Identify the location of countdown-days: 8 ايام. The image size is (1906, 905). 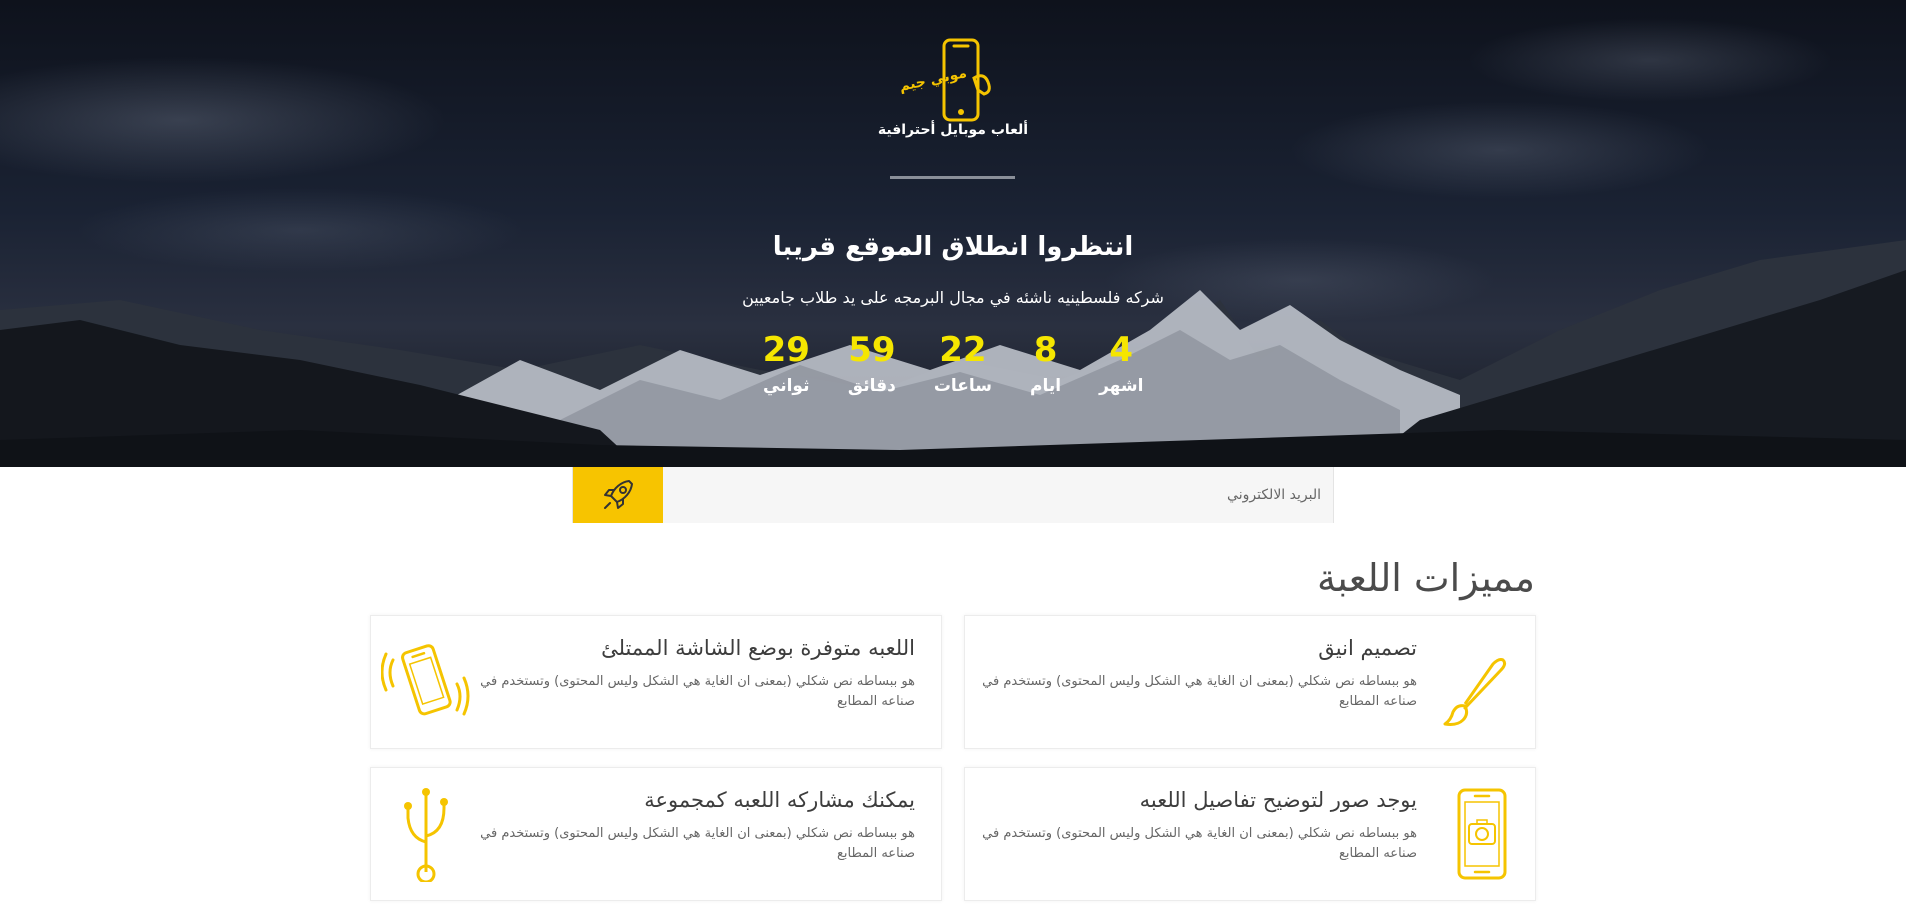
(1045, 368).